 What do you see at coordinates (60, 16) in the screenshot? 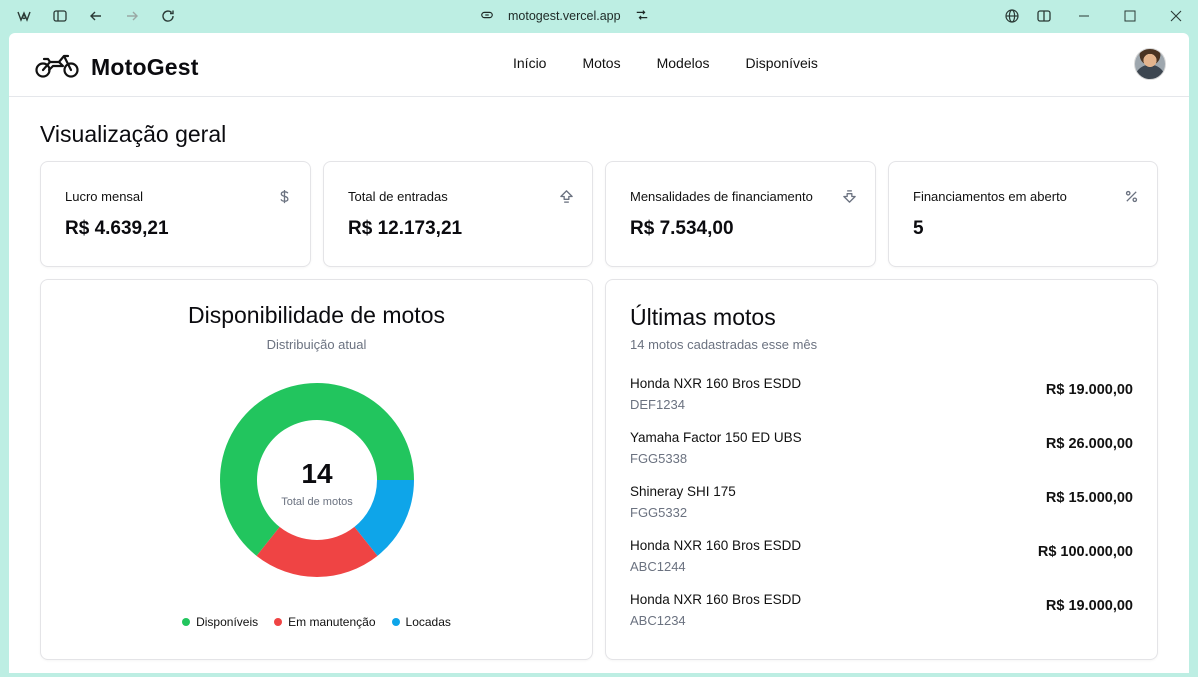
I see `sidebar-toggle-icon` at bounding box center [60, 16].